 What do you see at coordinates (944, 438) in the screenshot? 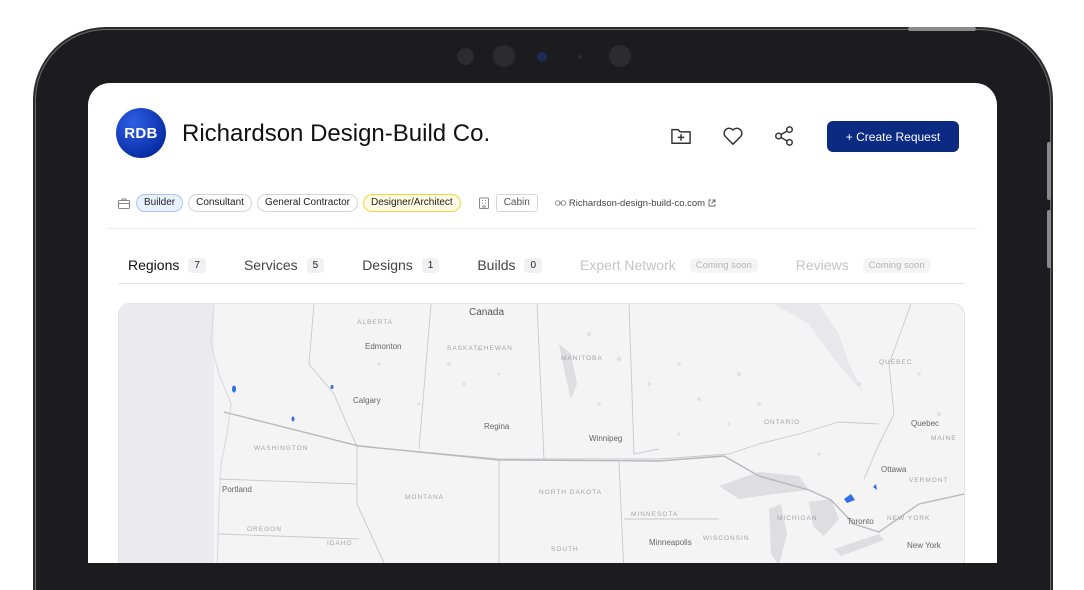
I see `region-label: MAINE` at bounding box center [944, 438].